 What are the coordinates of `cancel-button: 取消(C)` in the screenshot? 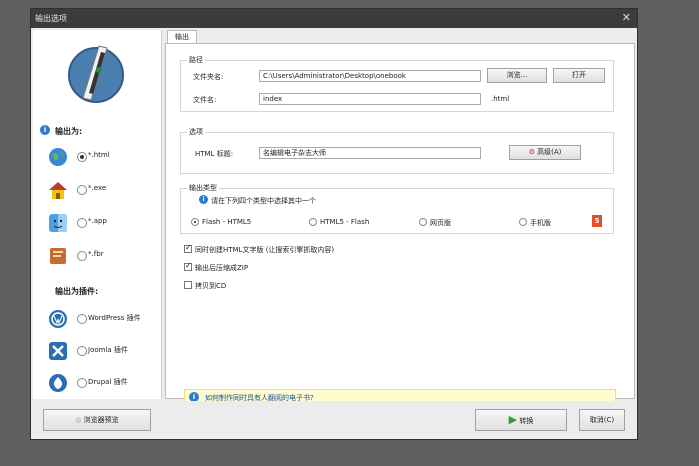 It's located at (602, 420).